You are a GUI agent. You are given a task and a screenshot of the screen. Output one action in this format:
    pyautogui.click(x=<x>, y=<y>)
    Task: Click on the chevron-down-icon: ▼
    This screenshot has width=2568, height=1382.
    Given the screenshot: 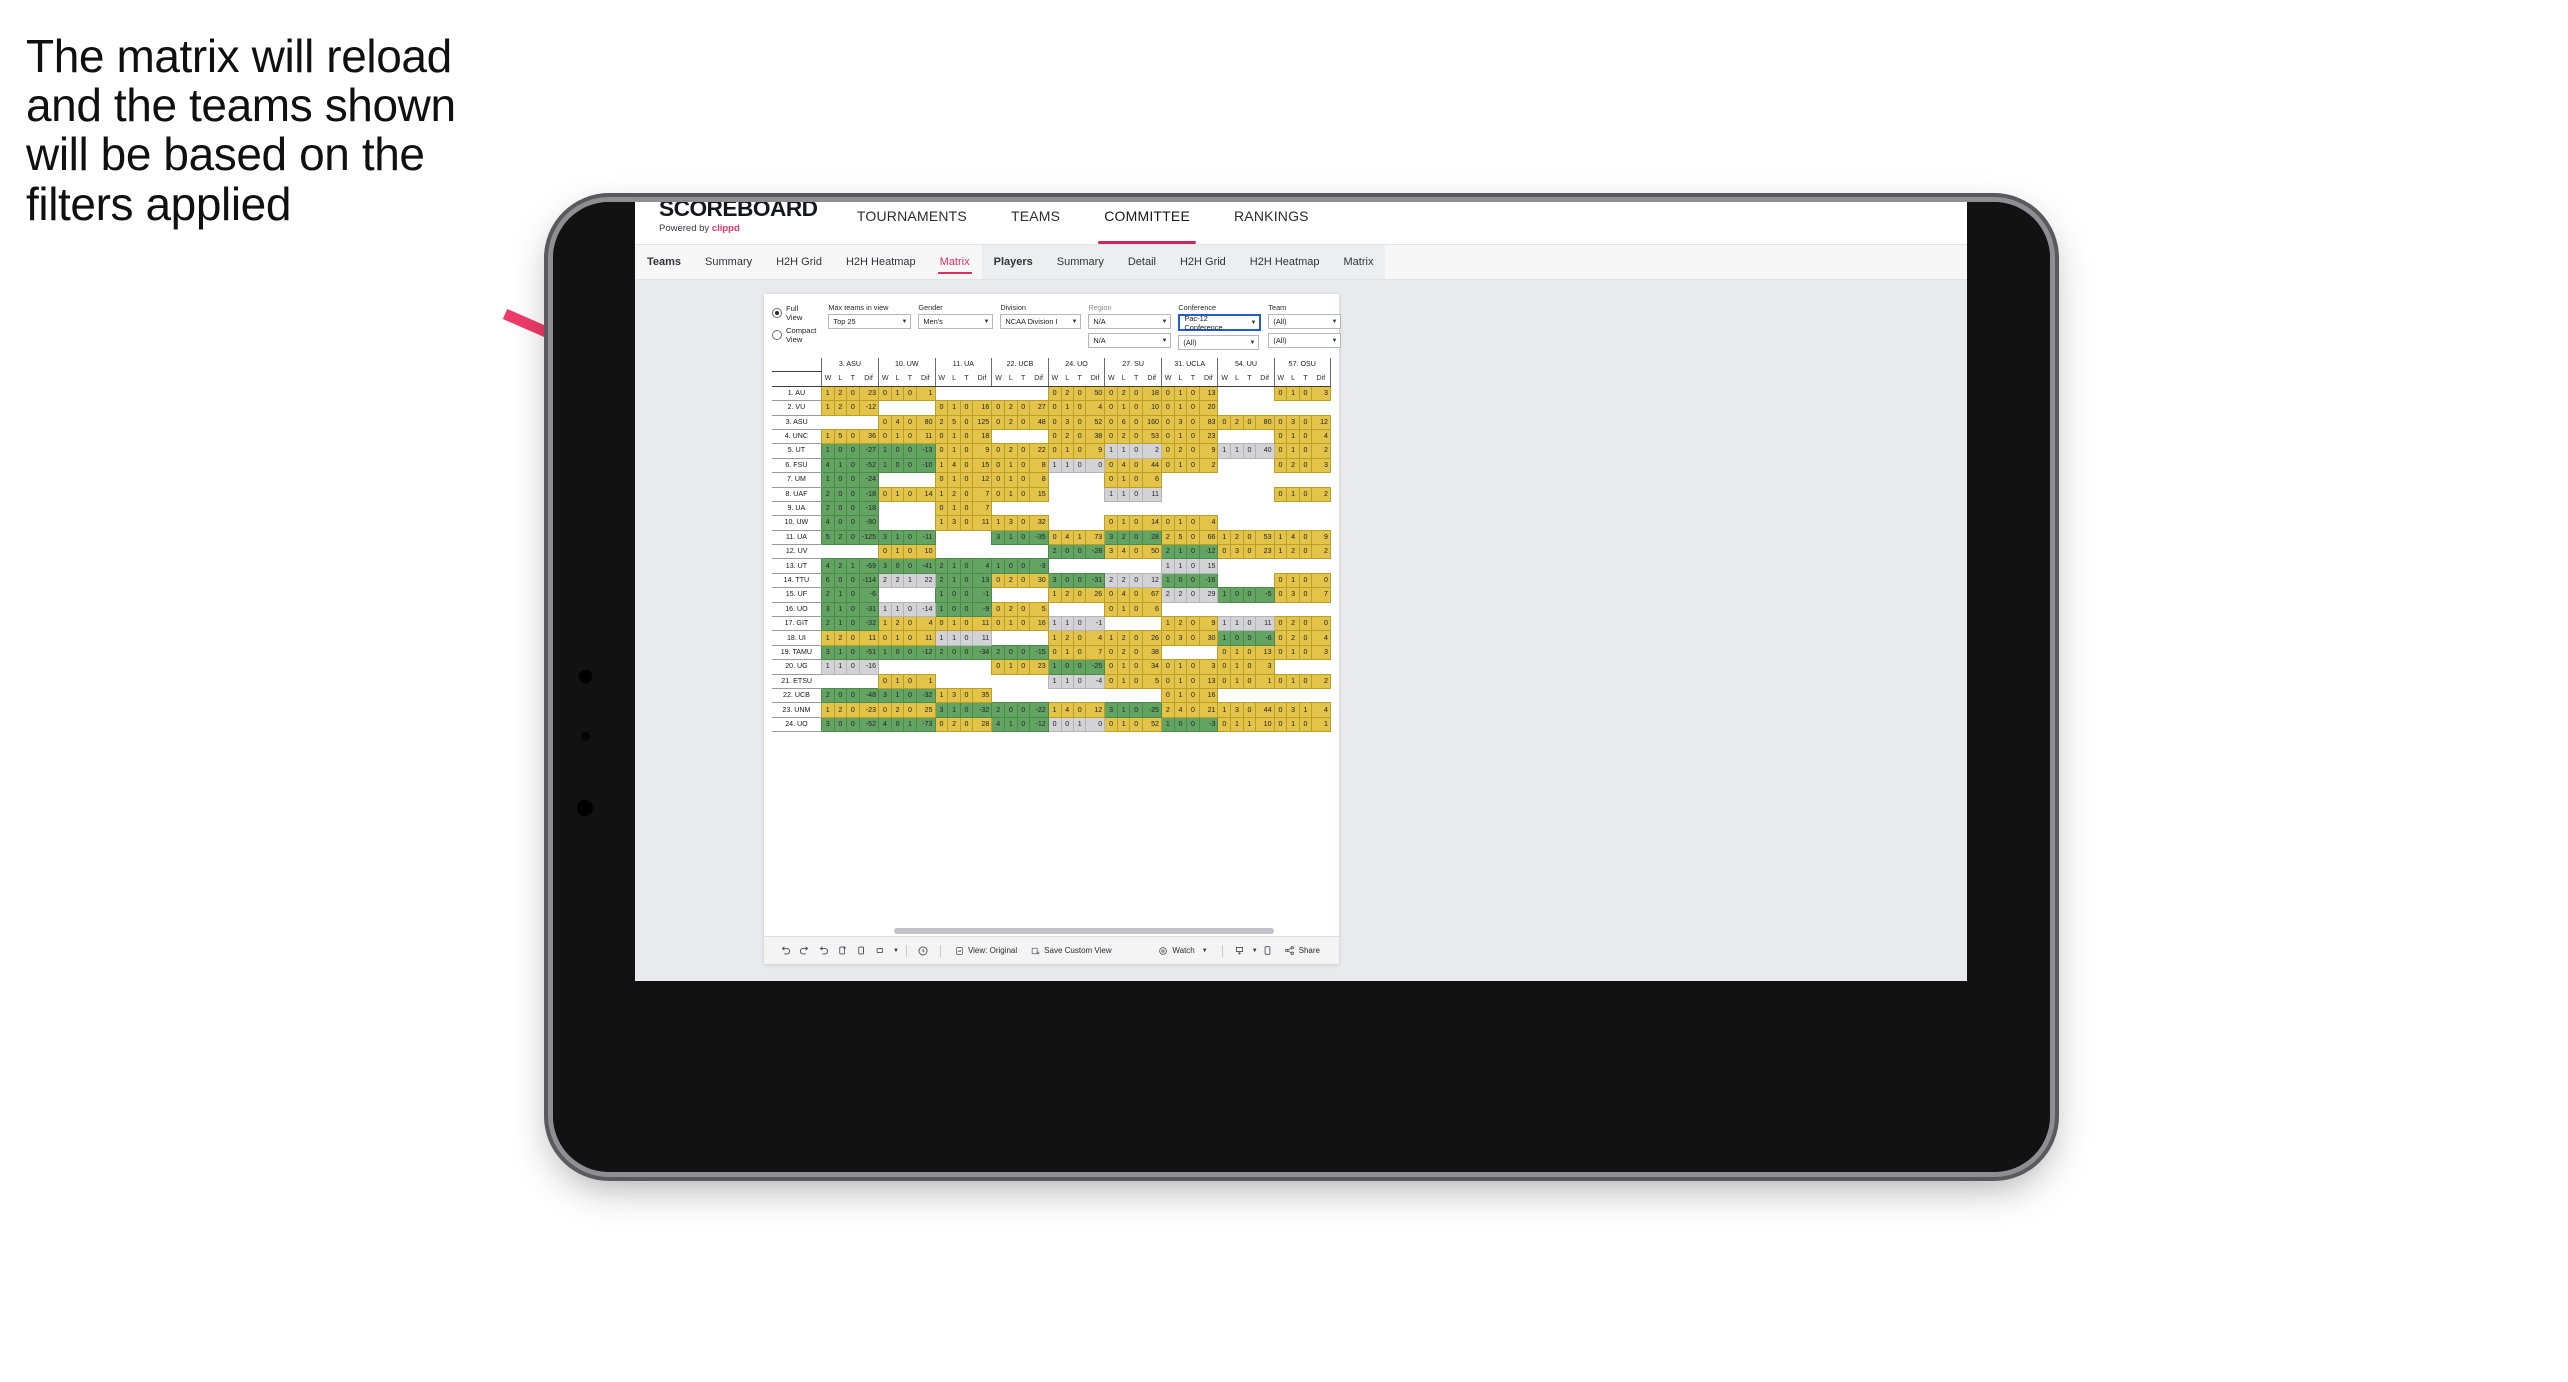 What is the action you would take?
    pyautogui.click(x=896, y=951)
    